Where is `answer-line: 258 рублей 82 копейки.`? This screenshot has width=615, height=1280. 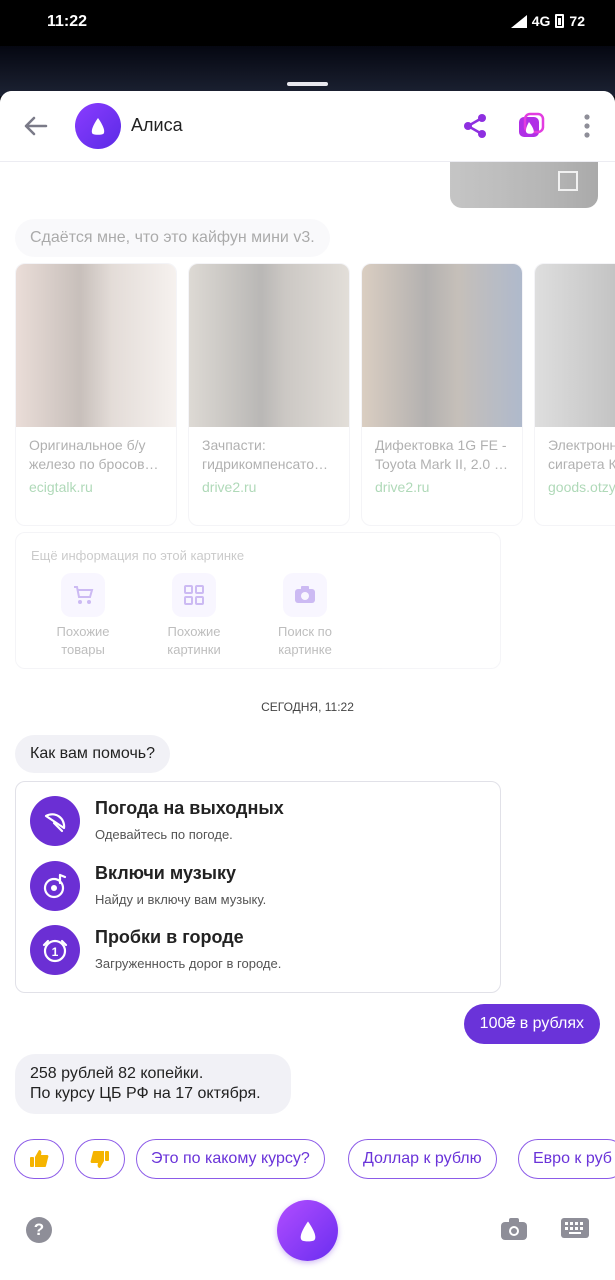
answer-line: 258 рублей 82 копейки. is located at coordinates (117, 1073).